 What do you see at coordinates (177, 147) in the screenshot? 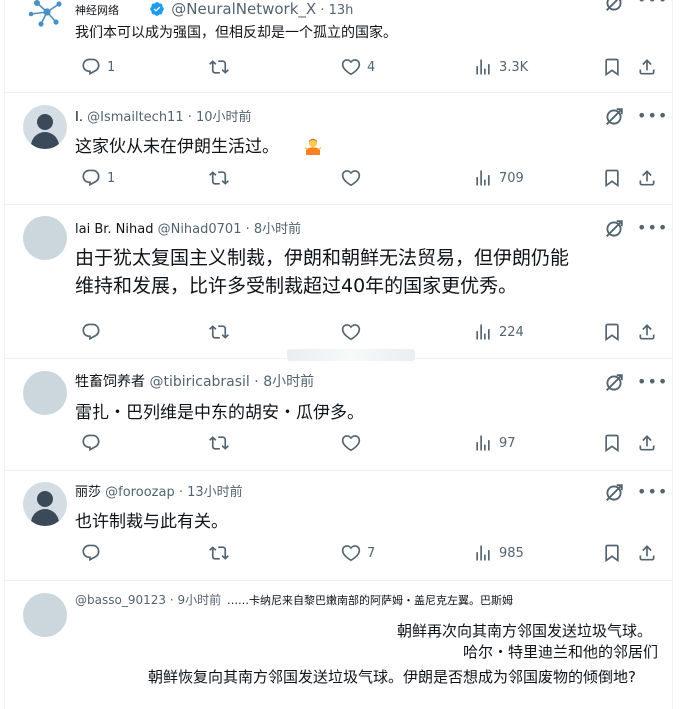
I see `tweet-text-content: 这家伙从未在伊朗生活过。` at bounding box center [177, 147].